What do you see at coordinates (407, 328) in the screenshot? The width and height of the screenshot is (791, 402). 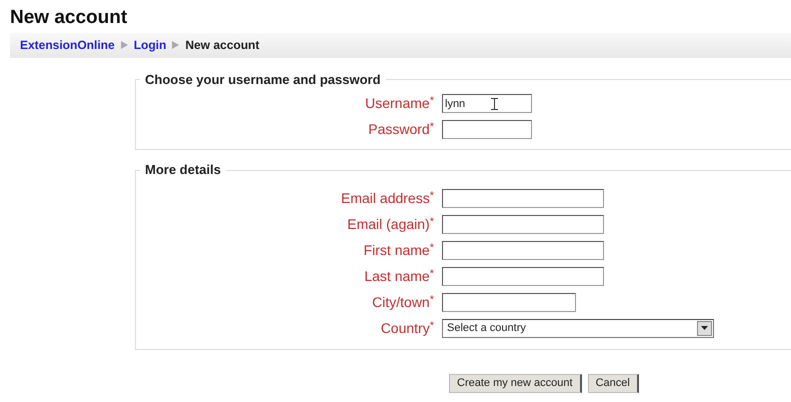 I see `field-label: Country*` at bounding box center [407, 328].